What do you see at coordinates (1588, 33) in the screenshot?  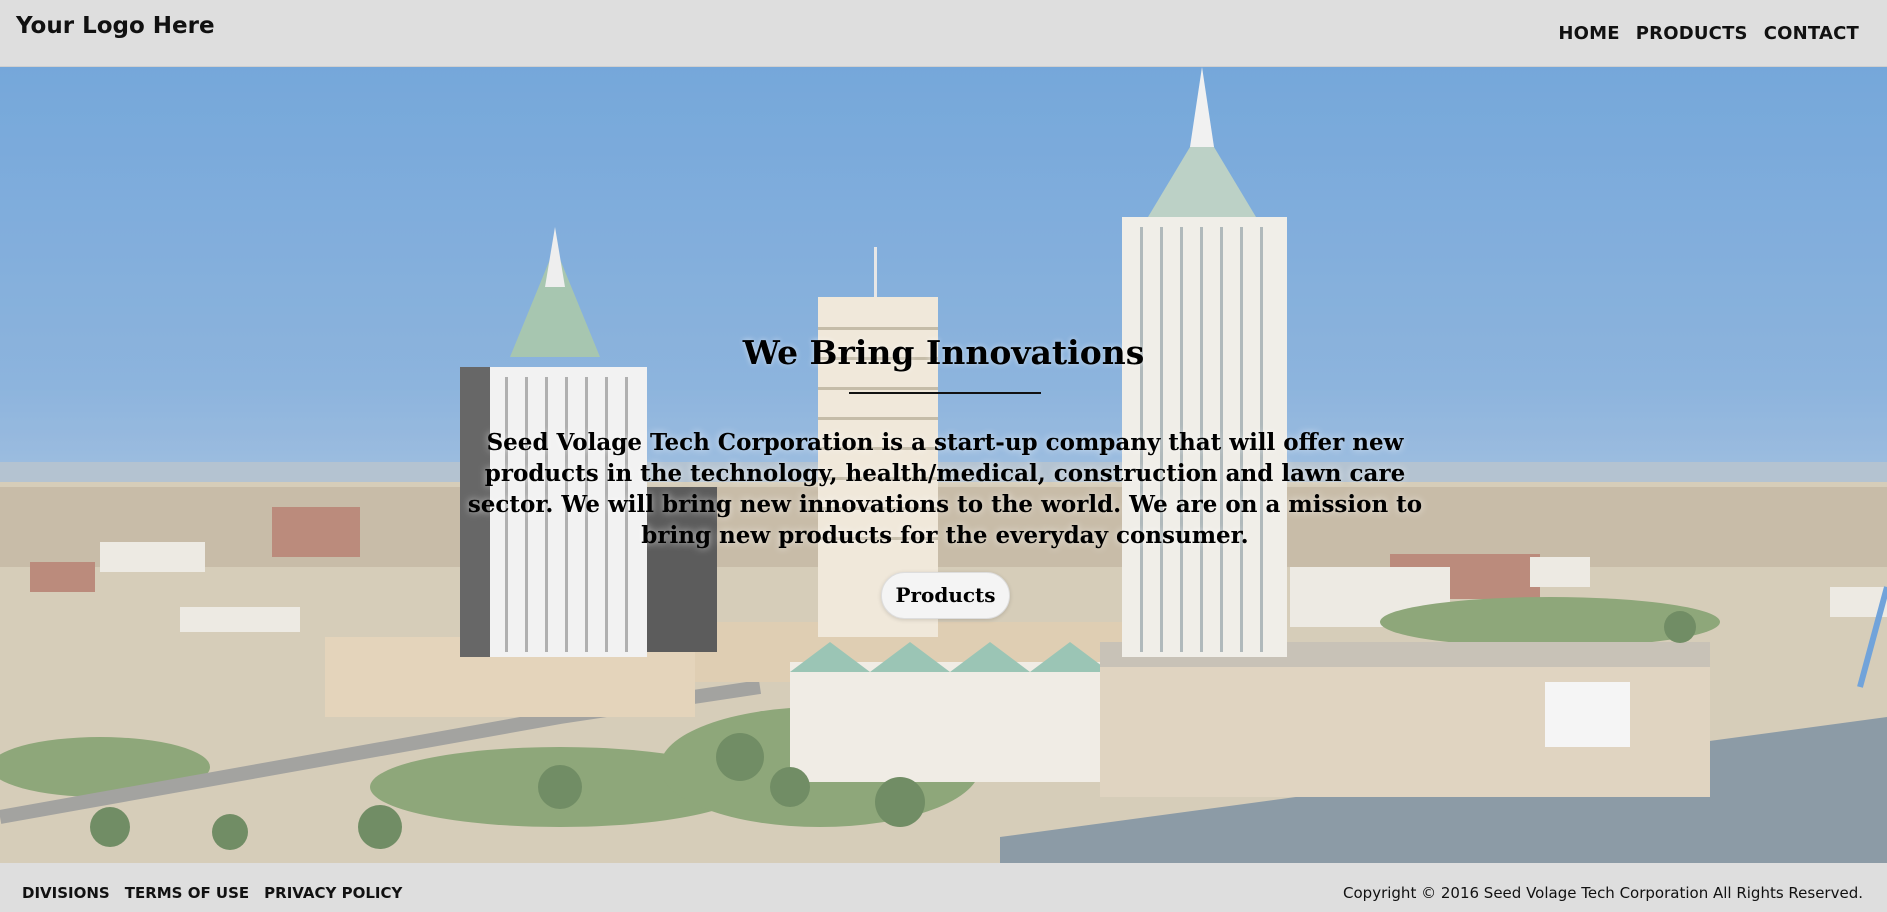 I see `nav-home: HOME` at bounding box center [1588, 33].